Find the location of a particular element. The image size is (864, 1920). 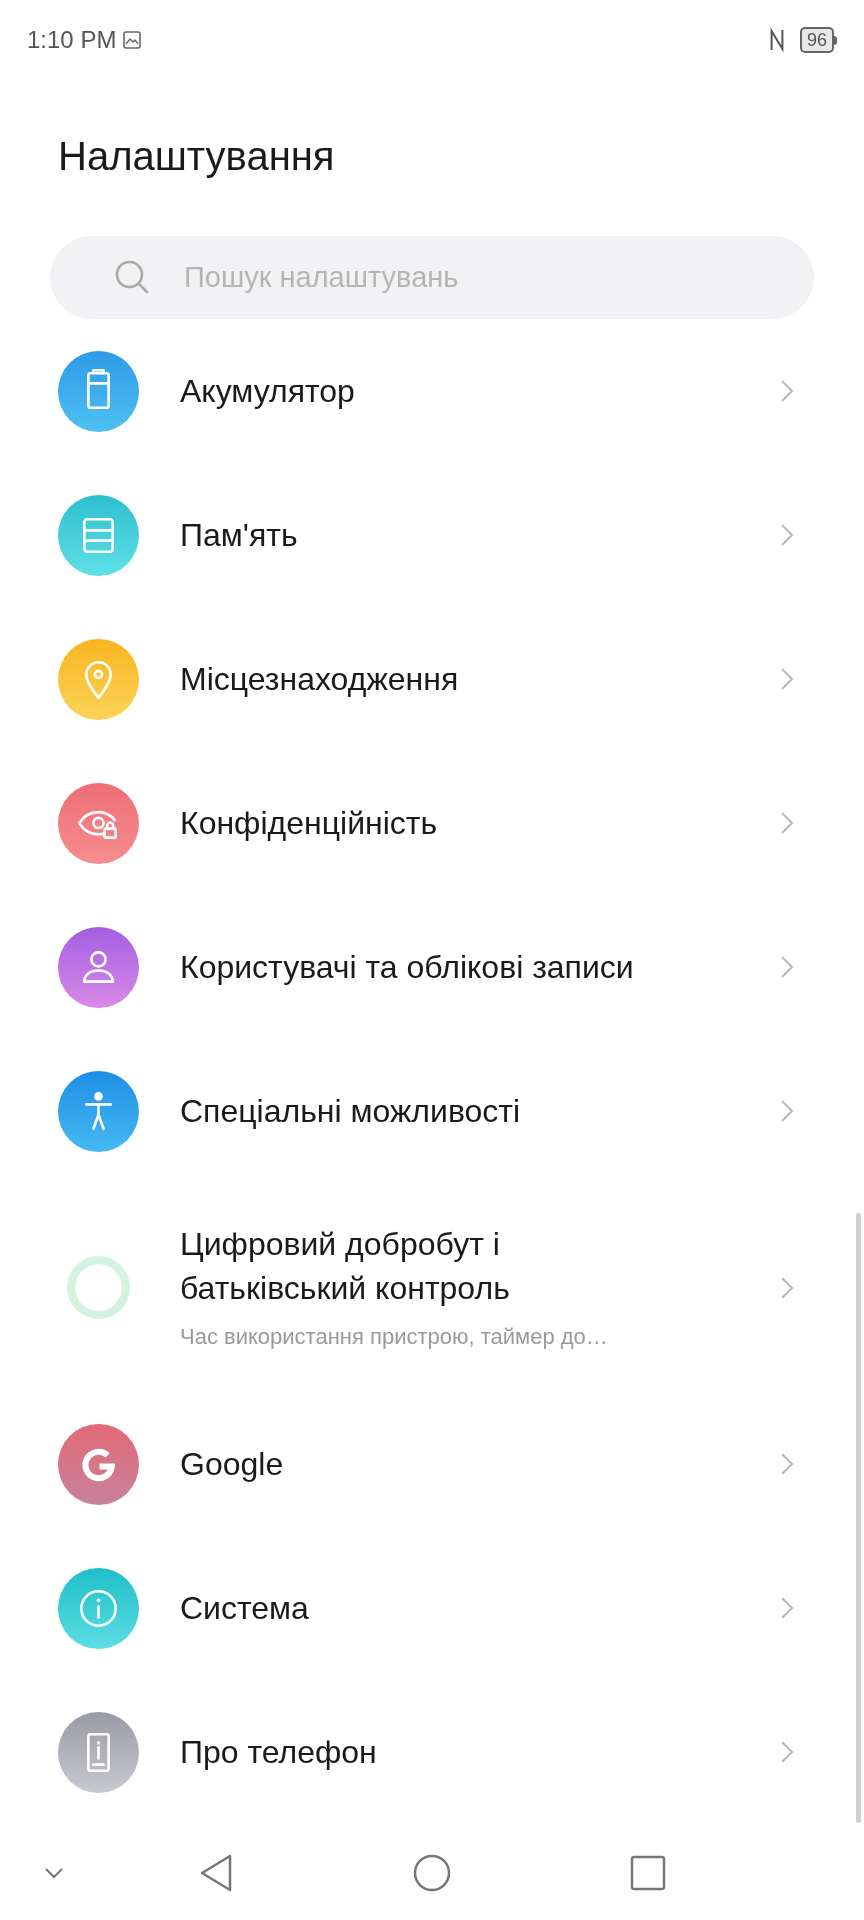

item-label: Про телефон is located at coordinates (279, 1752).